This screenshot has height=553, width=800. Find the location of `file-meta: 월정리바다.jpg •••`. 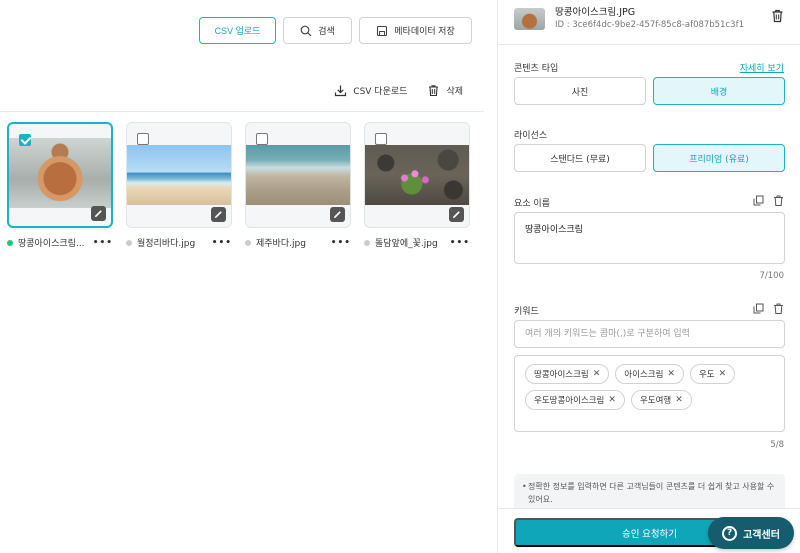

file-meta: 월정리바다.jpg ••• is located at coordinates (179, 242).